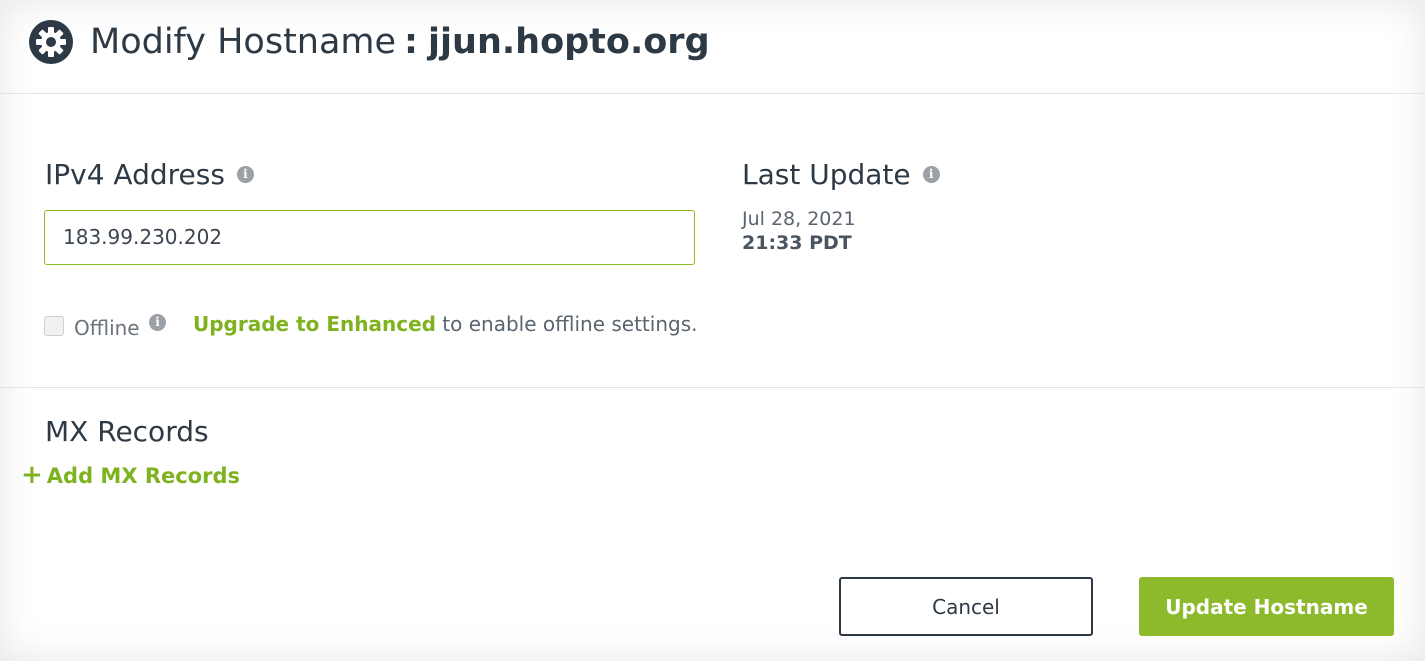 The image size is (1425, 661). I want to click on ipv4-info-icon: i, so click(245, 174).